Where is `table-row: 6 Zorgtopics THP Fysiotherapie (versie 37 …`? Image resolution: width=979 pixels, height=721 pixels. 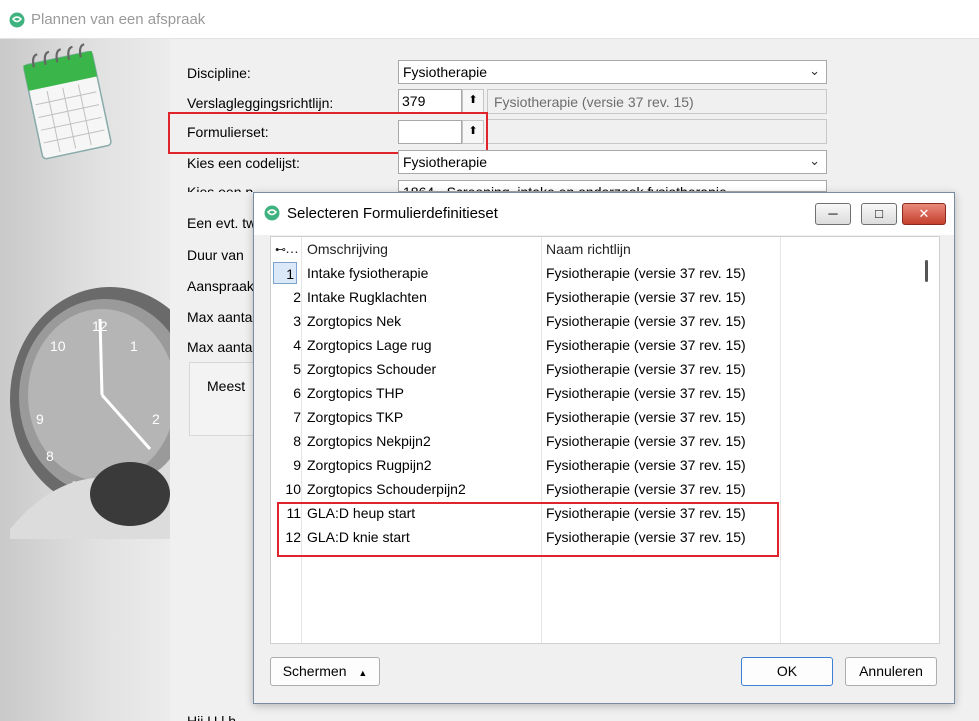
table-row: 6 Zorgtopics THP Fysiotherapie (versie 37 … is located at coordinates (605, 393).